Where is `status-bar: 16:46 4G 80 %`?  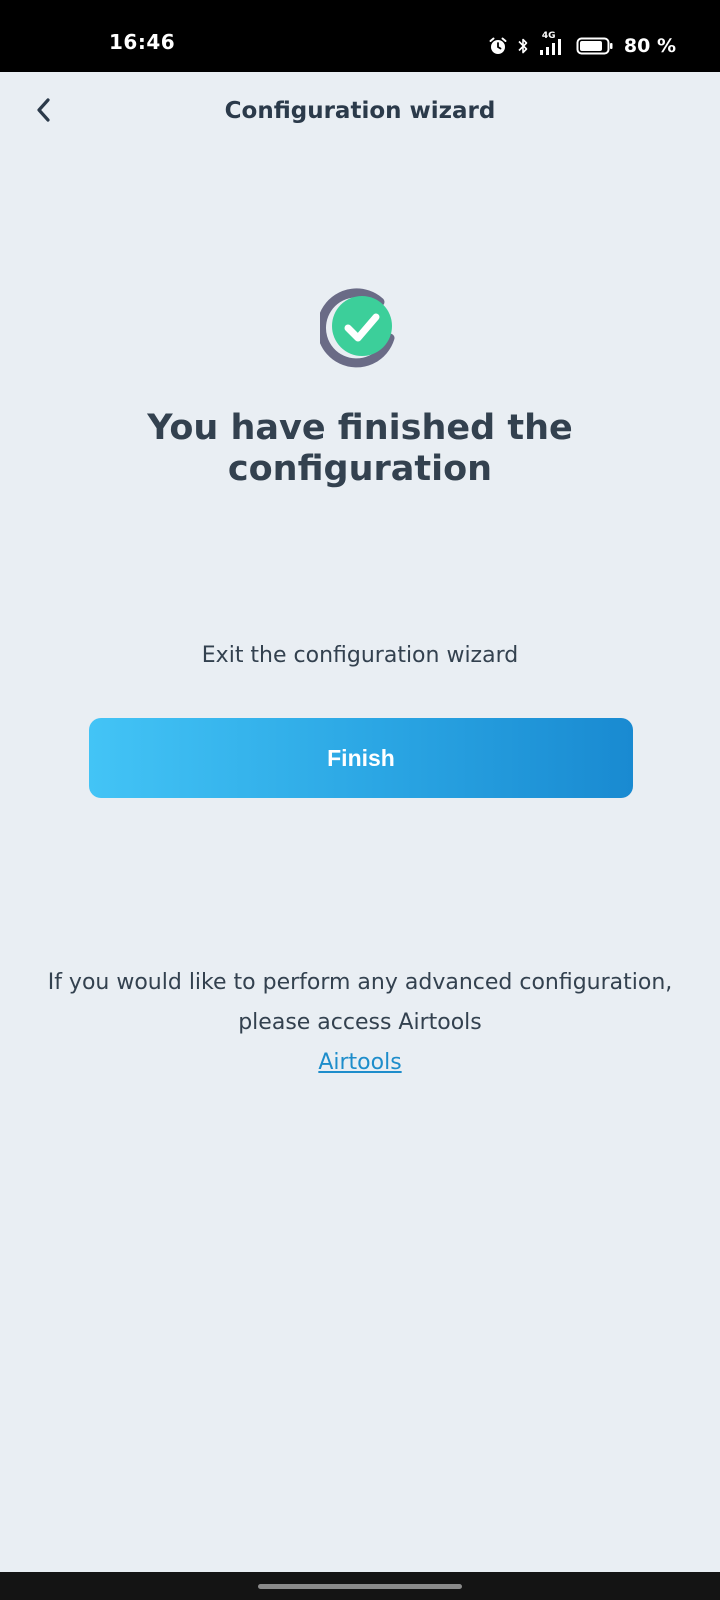
status-bar: 16:46 4G 80 % is located at coordinates (360, 36).